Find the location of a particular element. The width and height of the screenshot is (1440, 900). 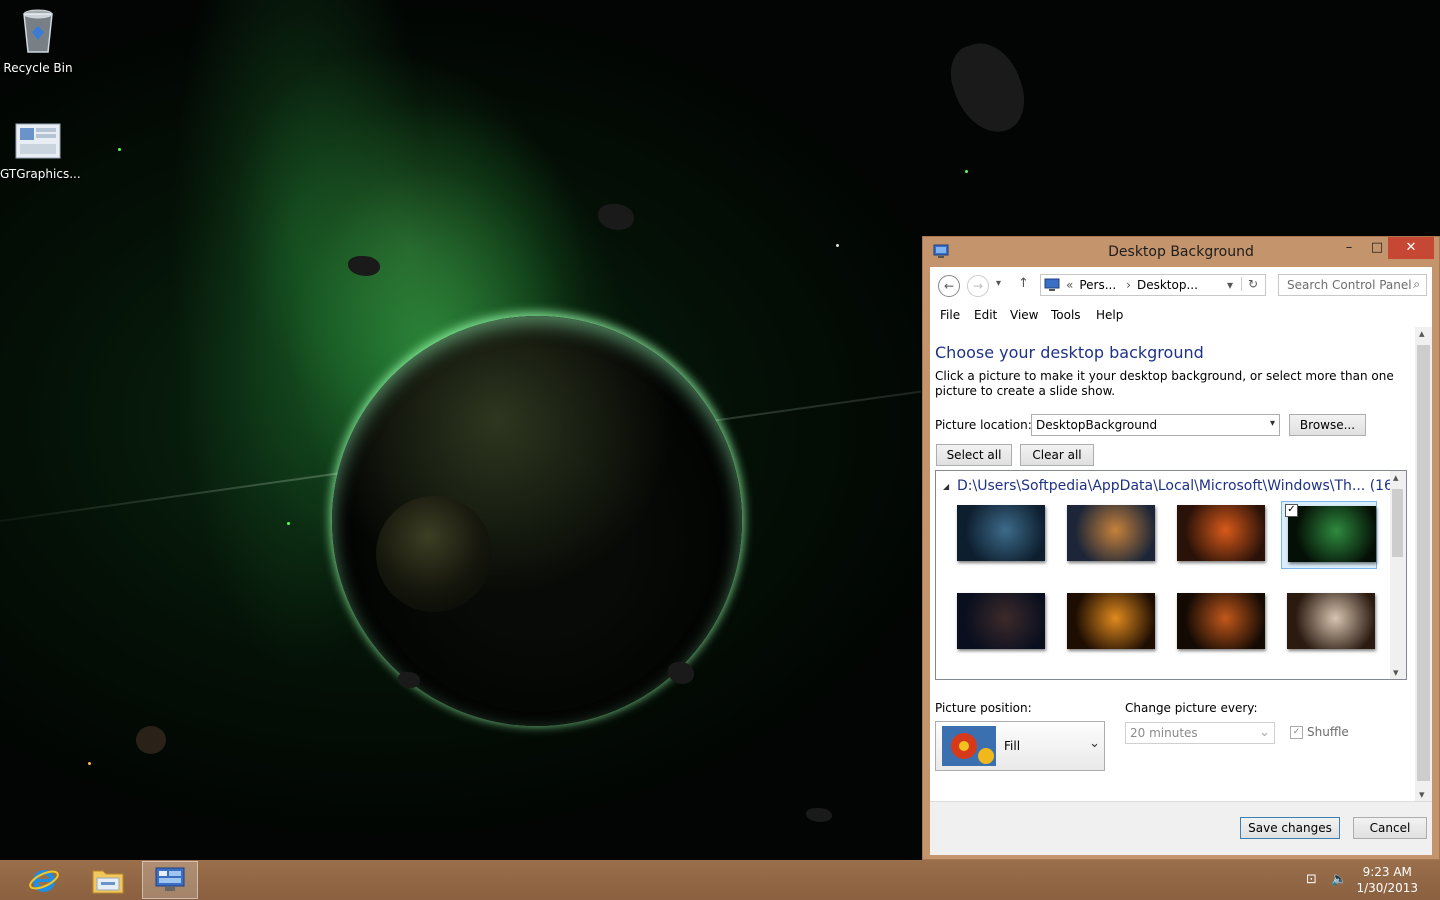

clear-all-button: Clear all is located at coordinates (1057, 455).